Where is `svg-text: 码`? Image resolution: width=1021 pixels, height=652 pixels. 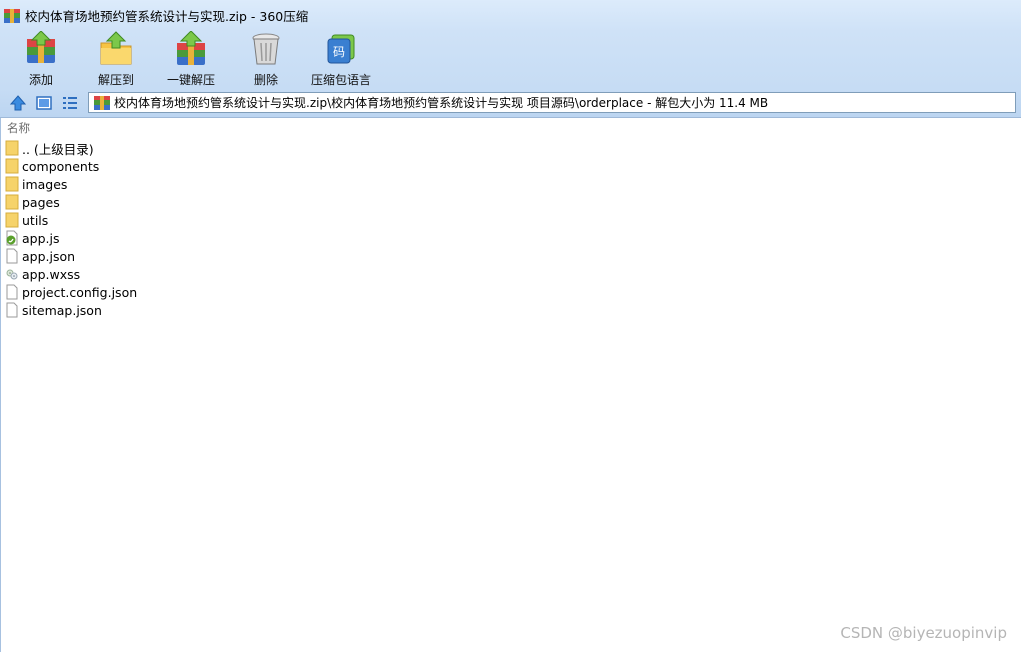
svg-text: 码 is located at coordinates (339, 52).